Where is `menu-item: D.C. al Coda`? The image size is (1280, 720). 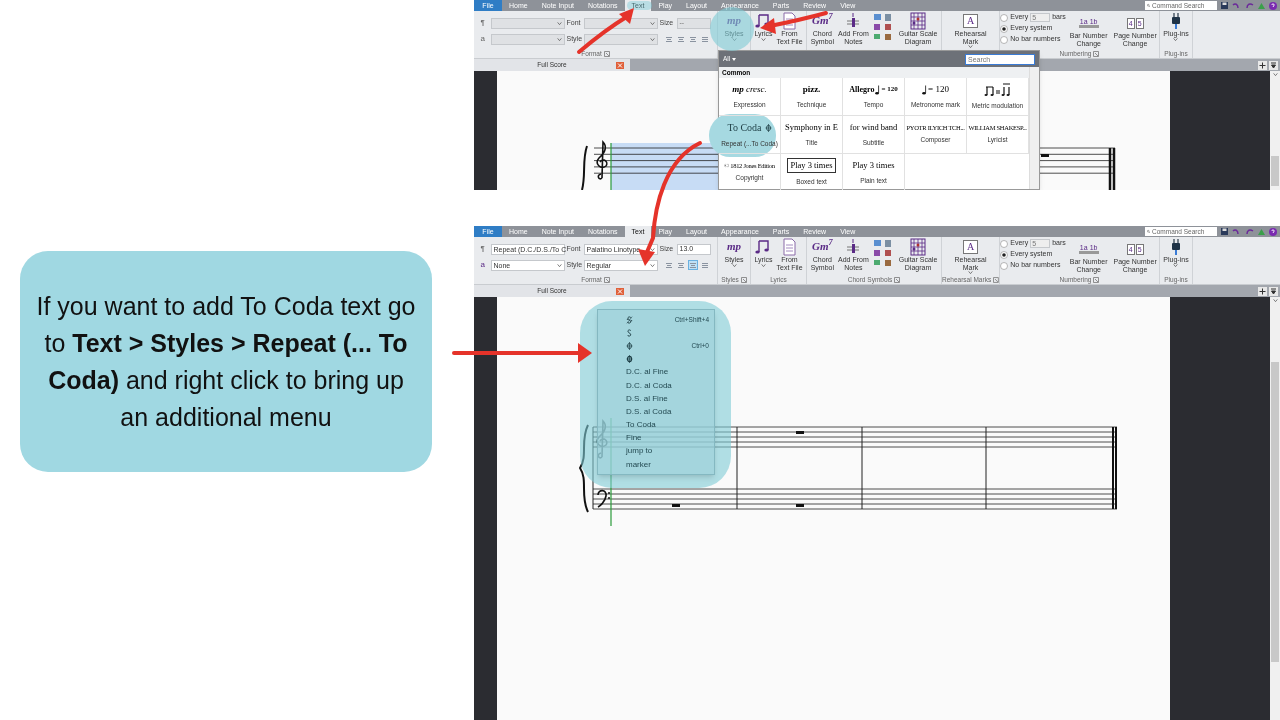
menu-item: D.C. al Coda is located at coordinates (656, 385).